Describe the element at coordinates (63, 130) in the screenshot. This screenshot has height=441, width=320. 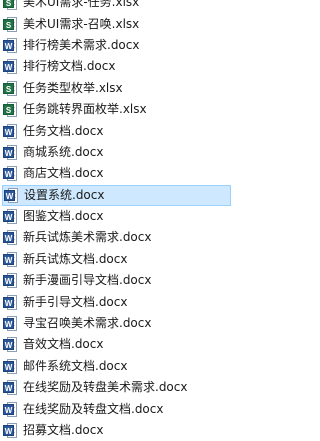
I see `file-name: 任务文档.docx` at that location.